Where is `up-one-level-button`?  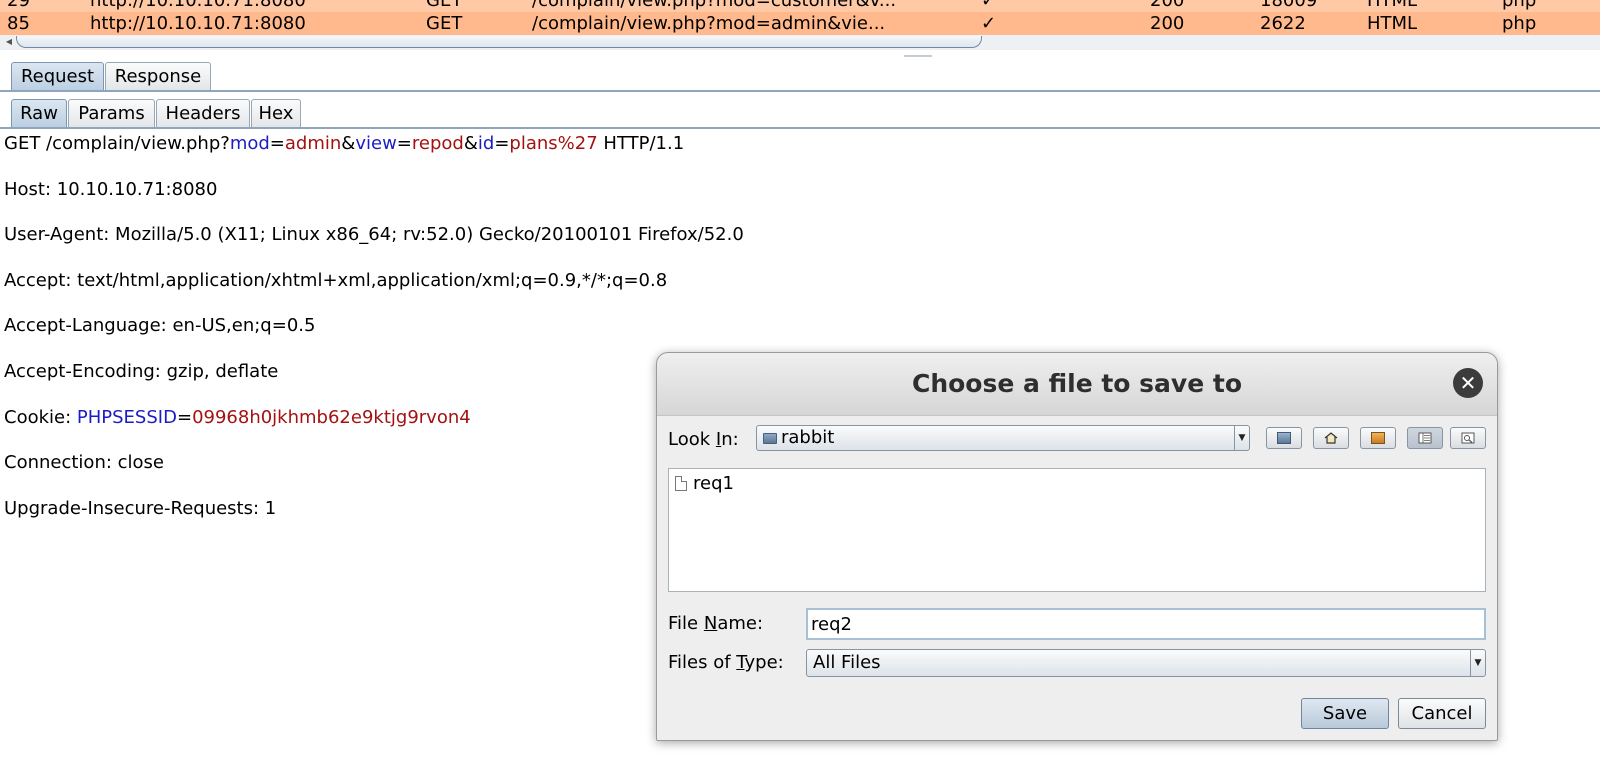 up-one-level-button is located at coordinates (1284, 438).